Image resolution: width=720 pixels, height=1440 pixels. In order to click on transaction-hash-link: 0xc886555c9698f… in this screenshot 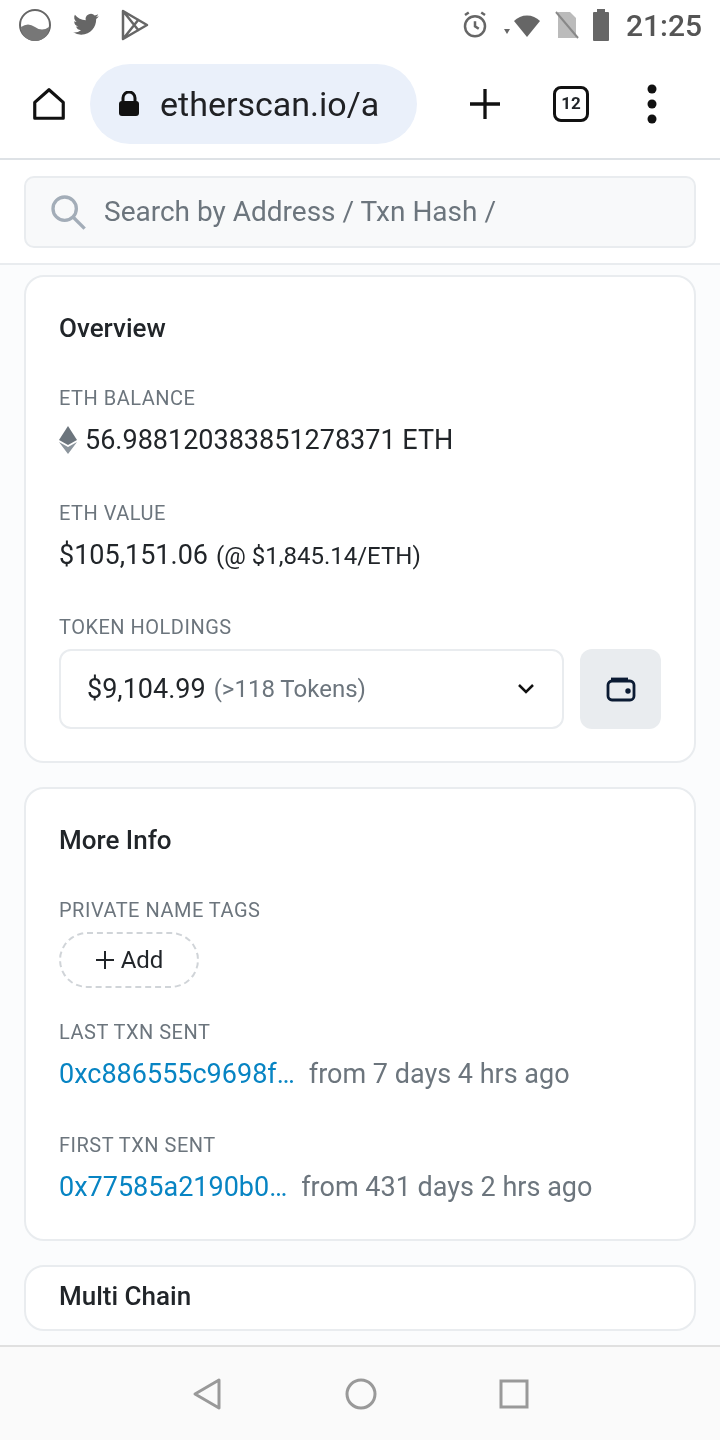, I will do `click(177, 1074)`.